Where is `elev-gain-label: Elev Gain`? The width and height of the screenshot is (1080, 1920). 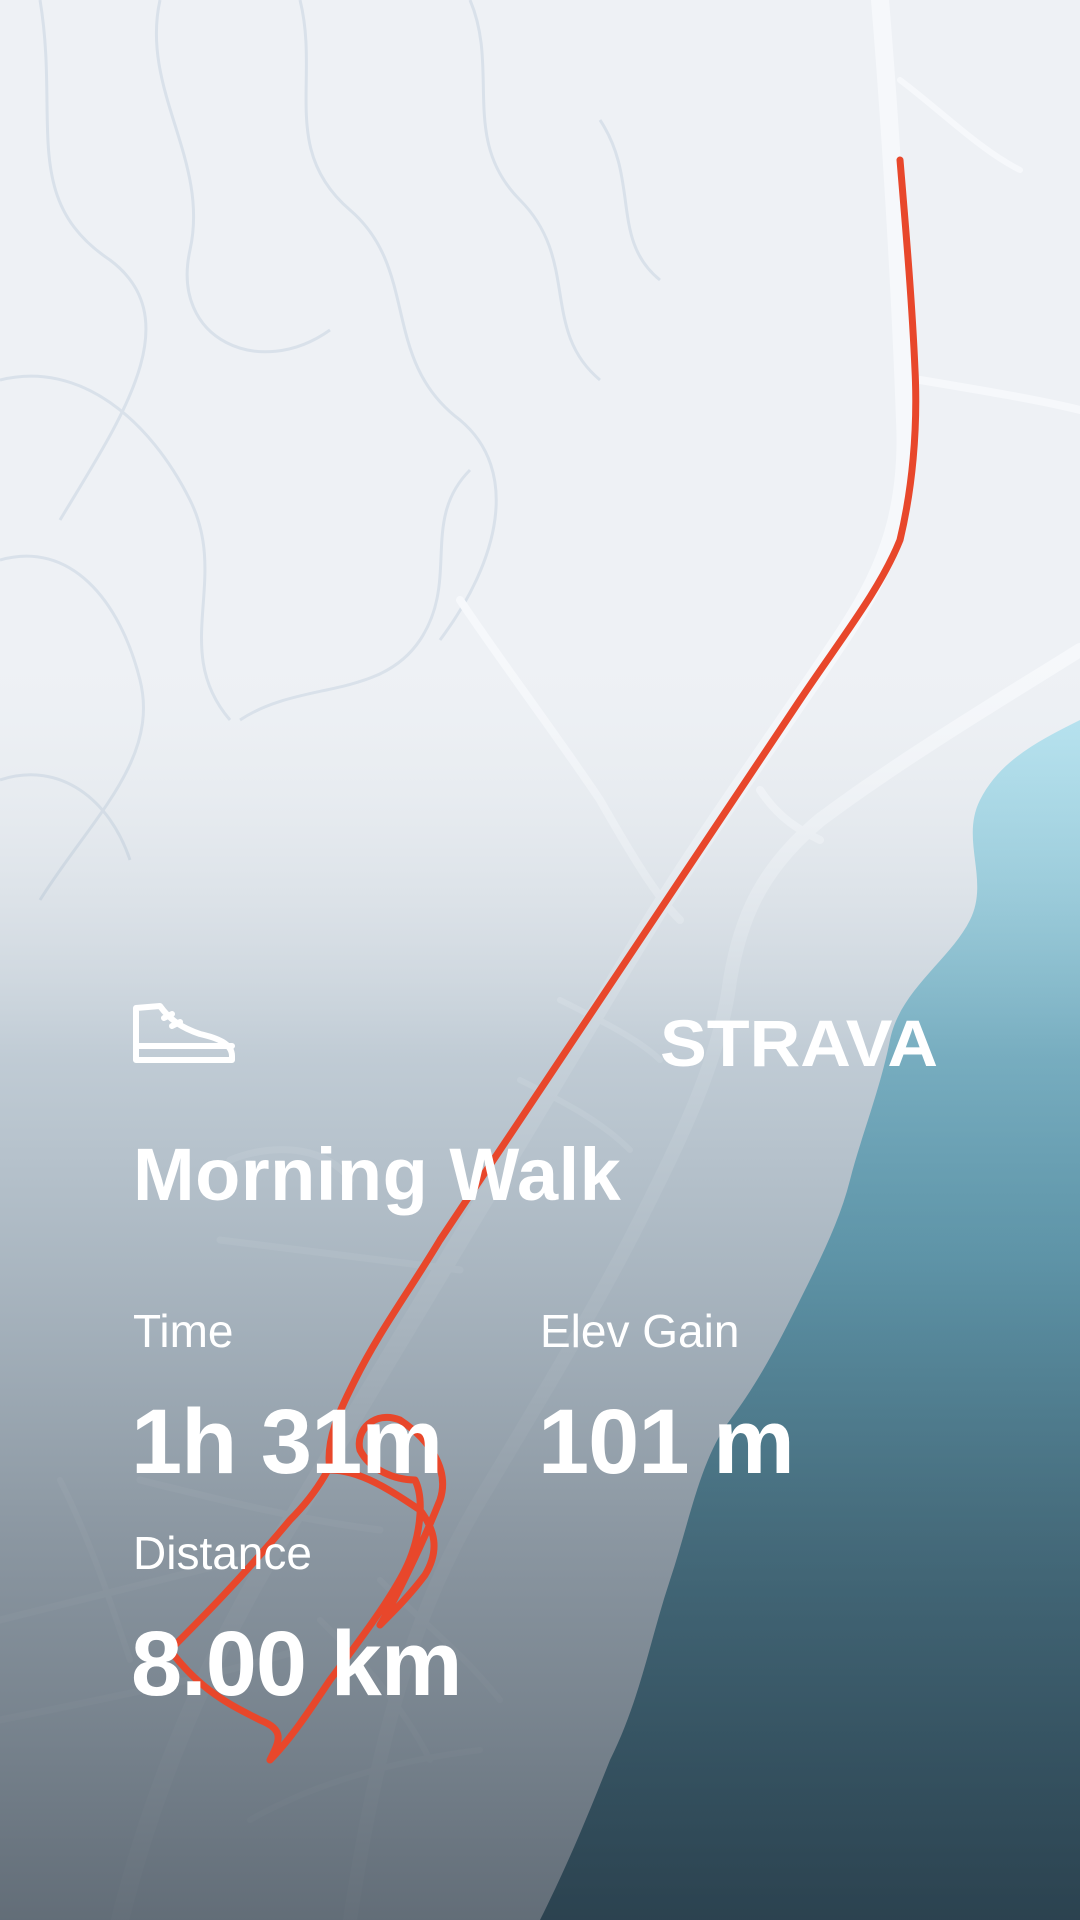
elev-gain-label: Elev Gain is located at coordinates (640, 1331).